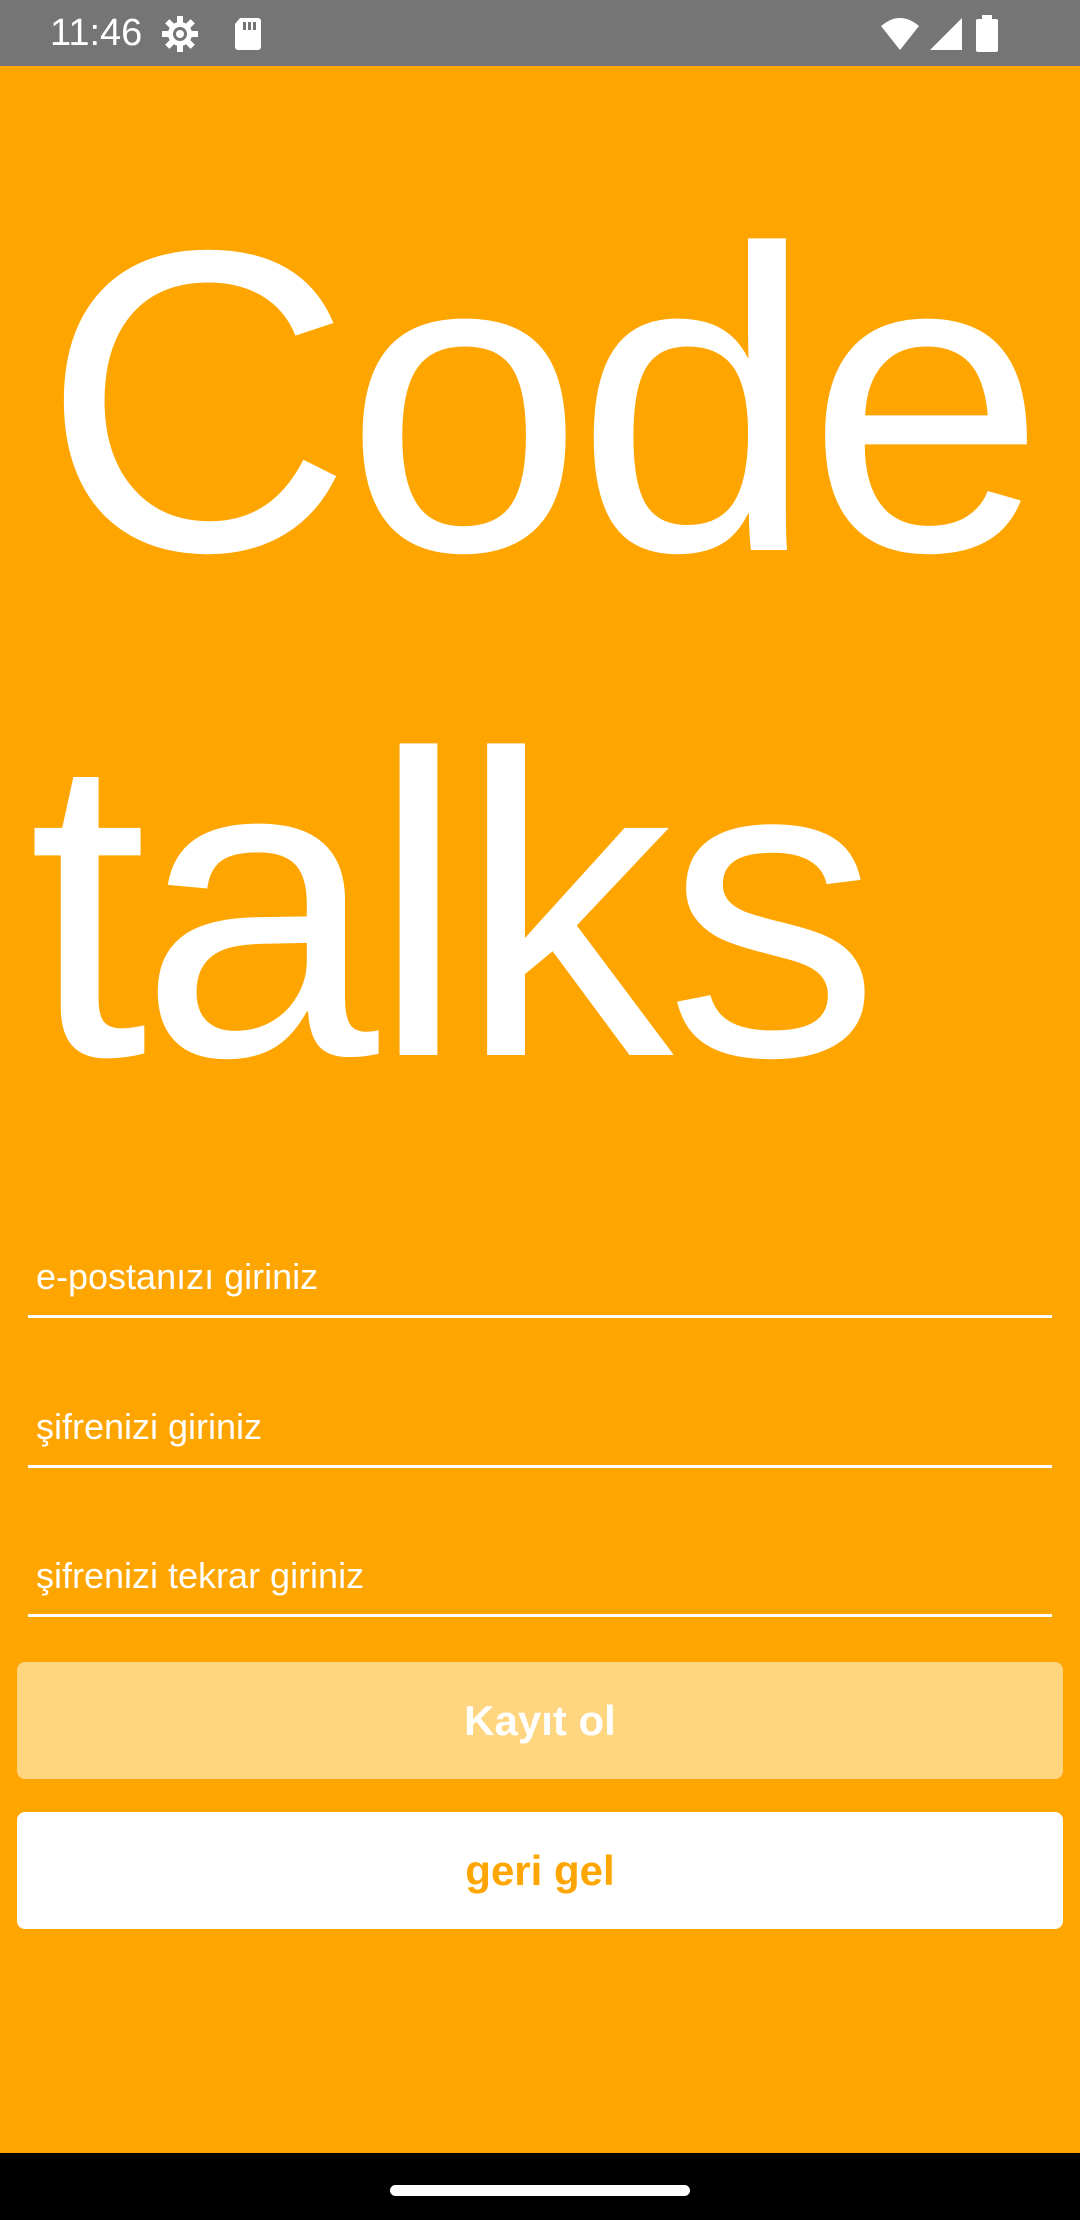 This screenshot has width=1080, height=2220. What do you see at coordinates (540, 2190) in the screenshot?
I see `home-gesture-handle` at bounding box center [540, 2190].